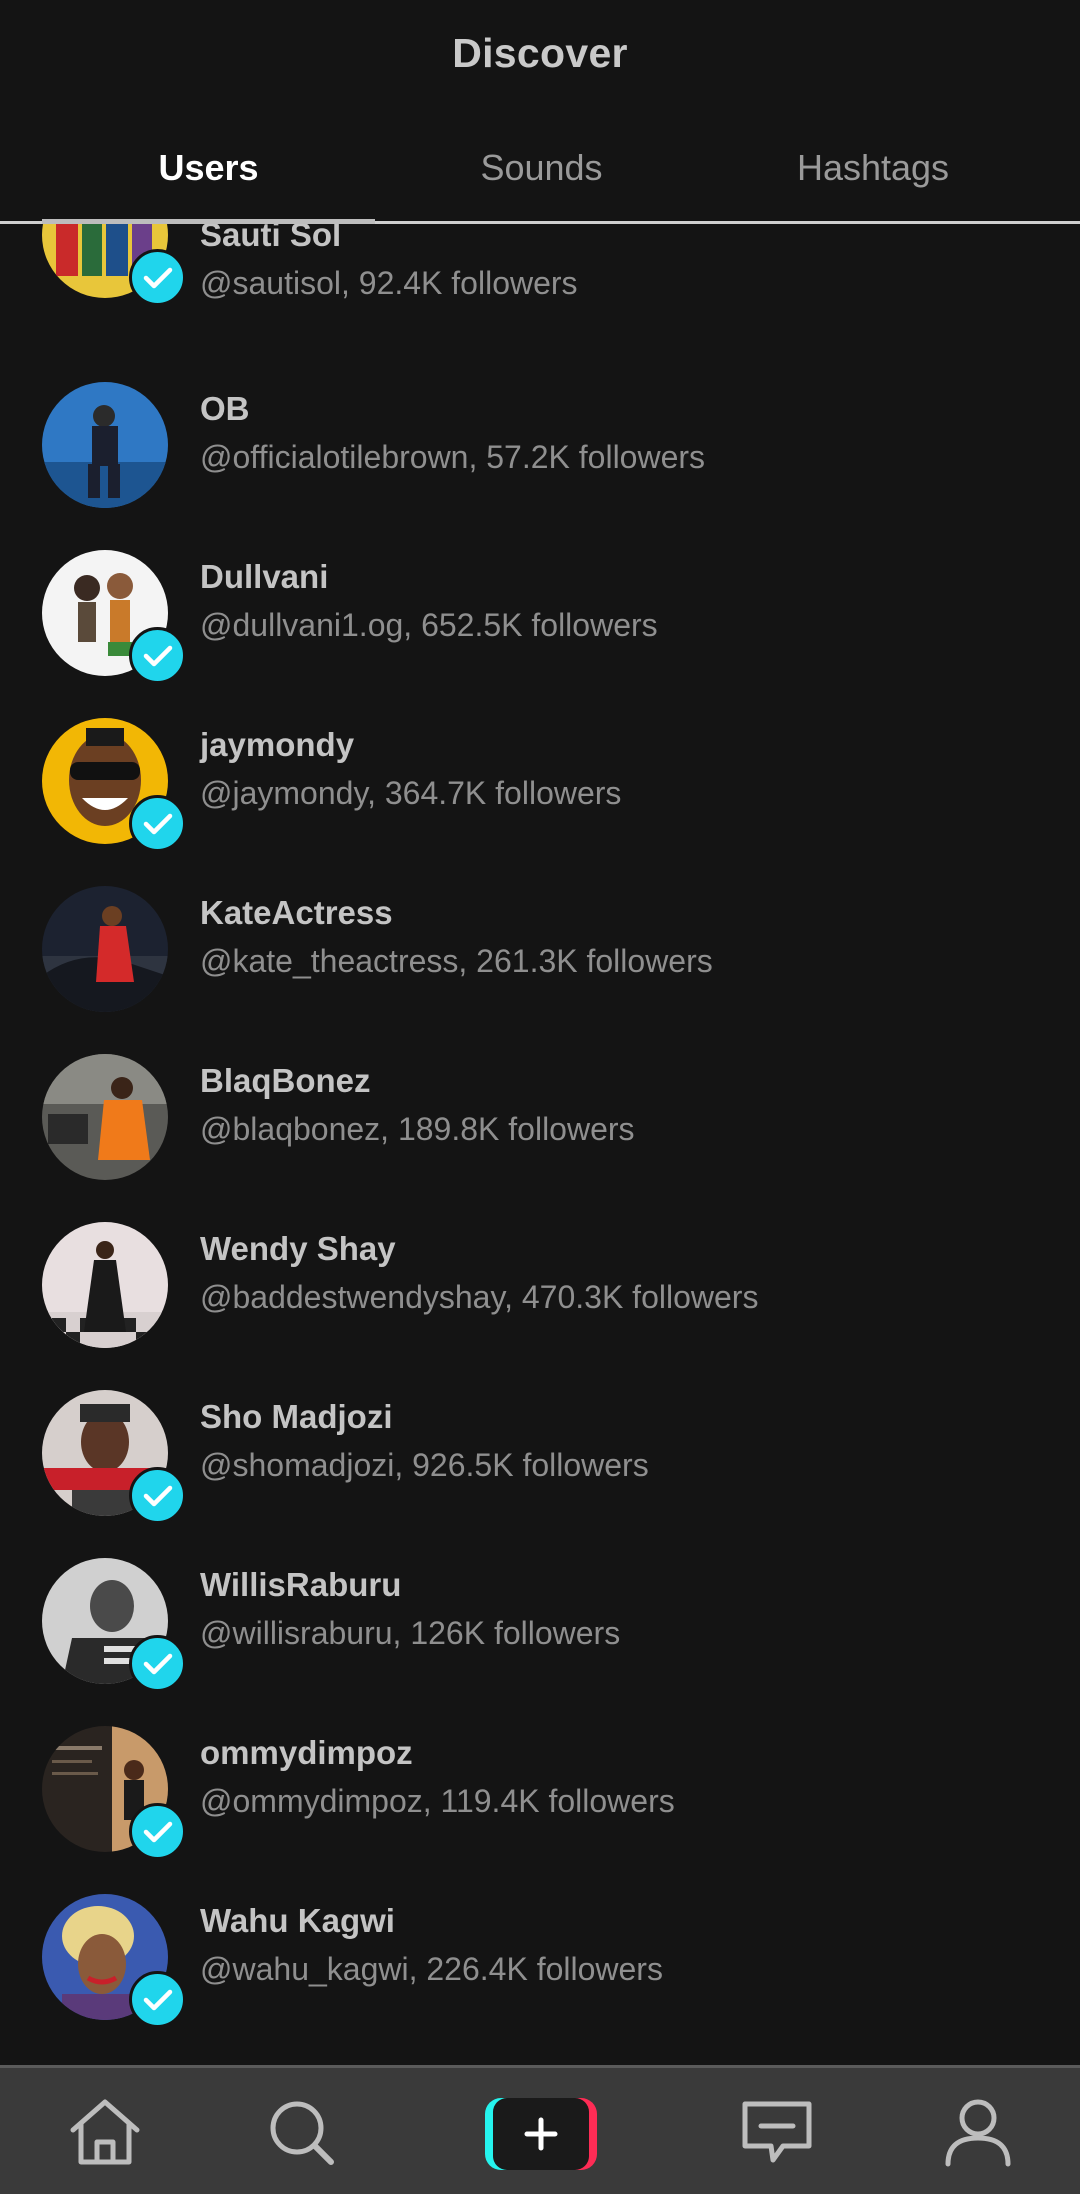  Describe the element at coordinates (208, 168) in the screenshot. I see `tab-users: Users` at that location.